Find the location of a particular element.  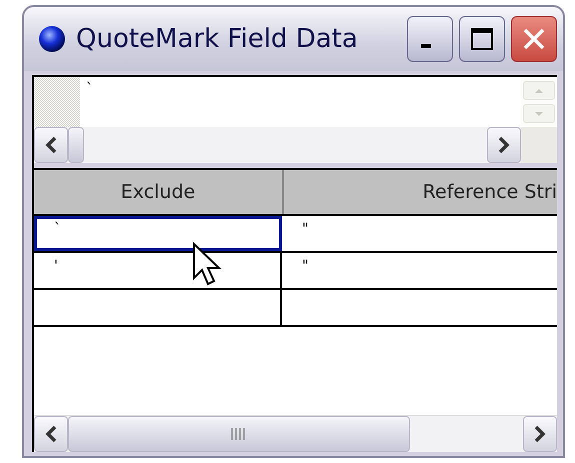

maximize-button is located at coordinates (482, 39).